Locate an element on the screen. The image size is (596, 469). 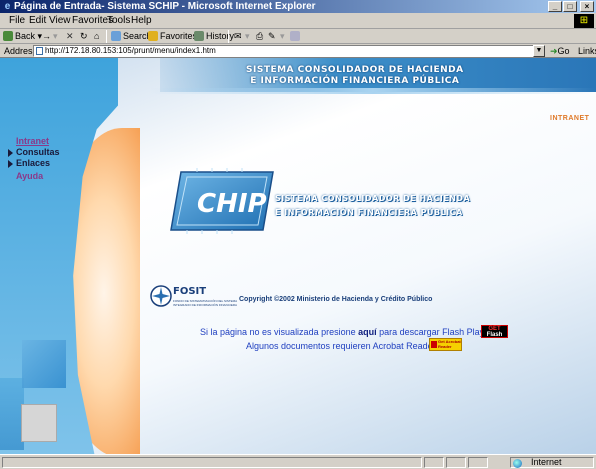
maximize-button: □ is located at coordinates (570, 6).